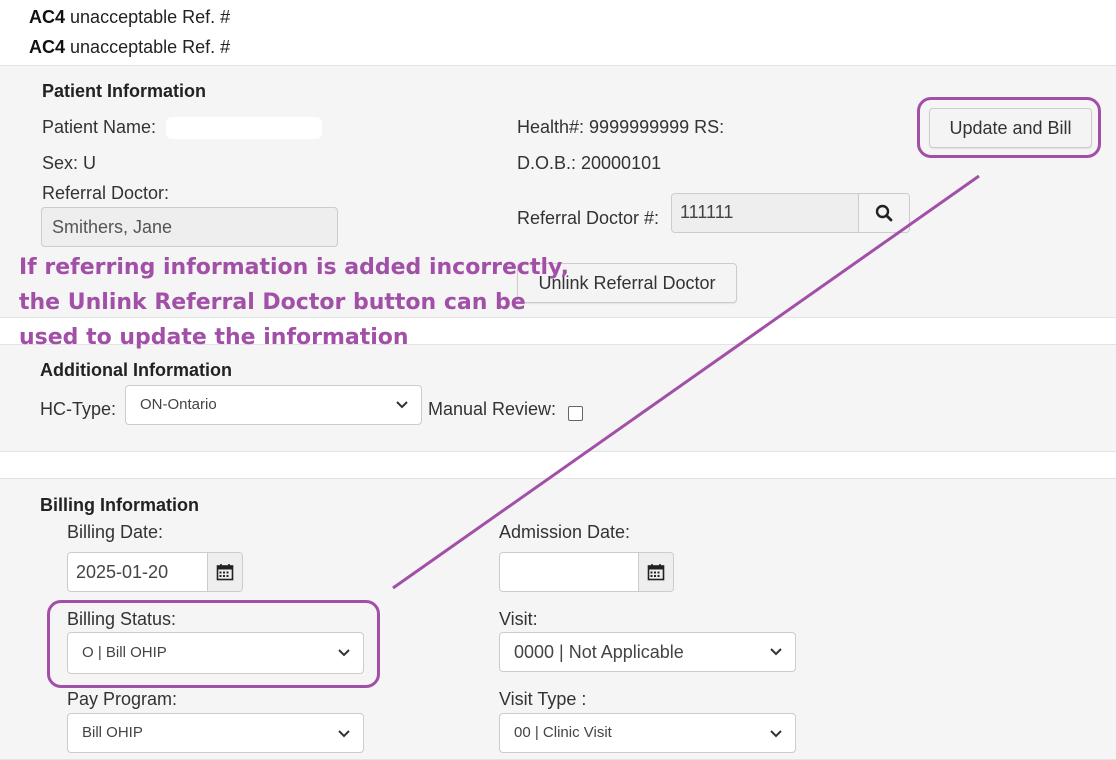 The width and height of the screenshot is (1116, 760). What do you see at coordinates (214, 337) in the screenshot?
I see `annotation-line-3: used to update the information` at bounding box center [214, 337].